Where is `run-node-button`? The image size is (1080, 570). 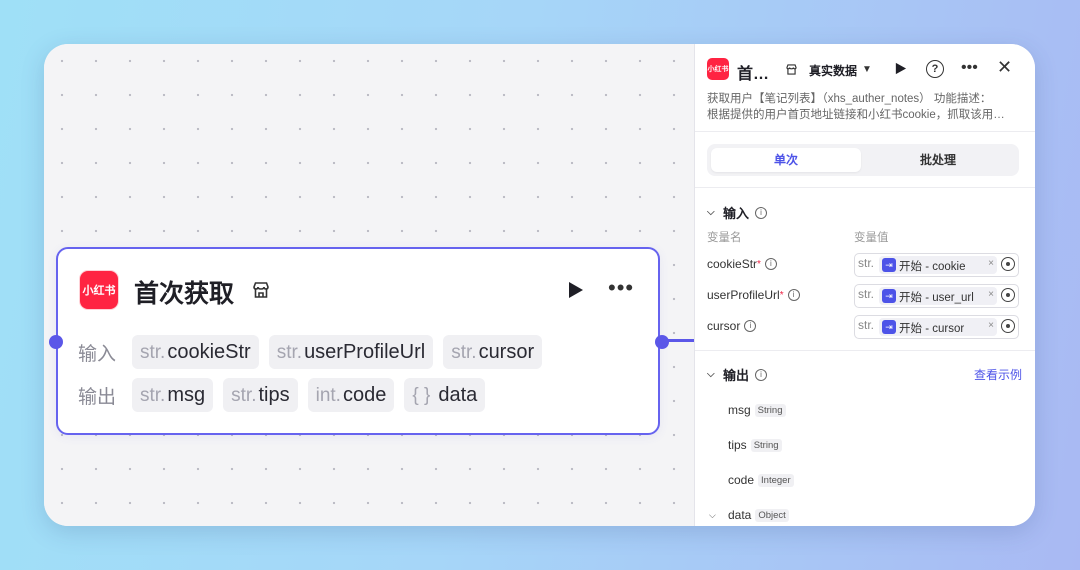 run-node-button is located at coordinates (575, 290).